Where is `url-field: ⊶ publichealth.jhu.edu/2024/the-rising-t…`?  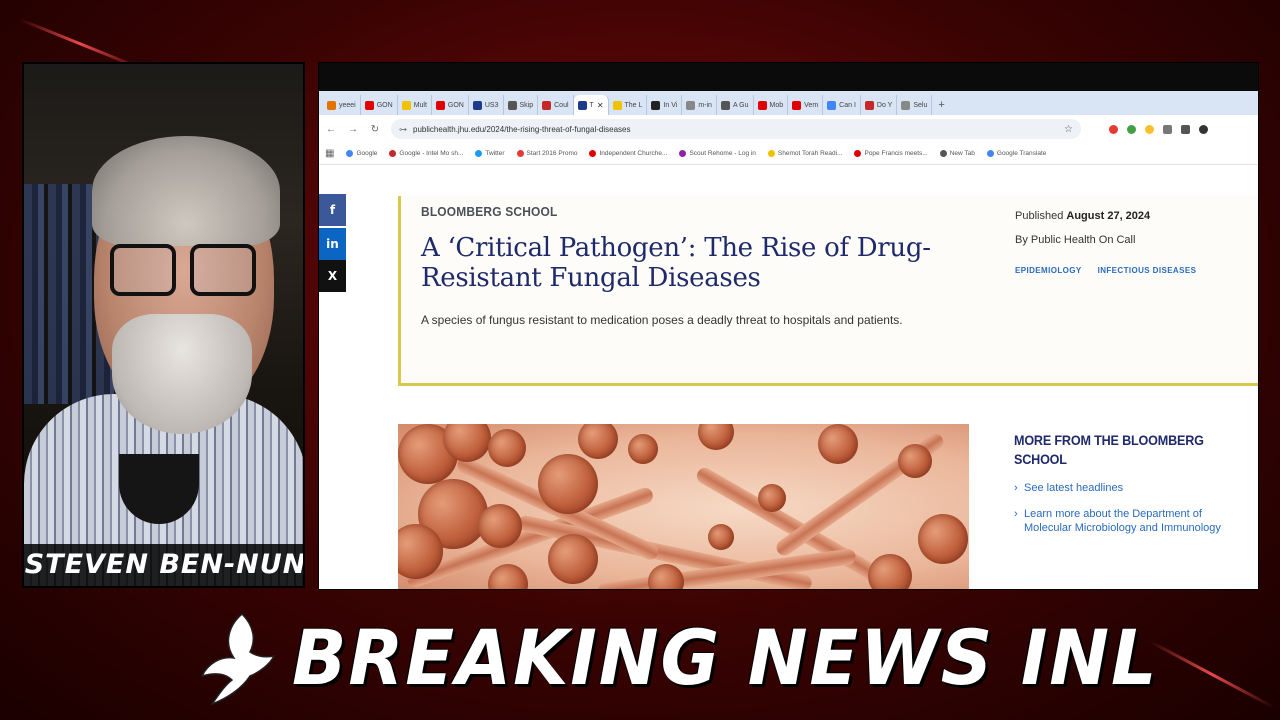 url-field: ⊶ publichealth.jhu.edu/2024/the-rising-t… is located at coordinates (736, 129).